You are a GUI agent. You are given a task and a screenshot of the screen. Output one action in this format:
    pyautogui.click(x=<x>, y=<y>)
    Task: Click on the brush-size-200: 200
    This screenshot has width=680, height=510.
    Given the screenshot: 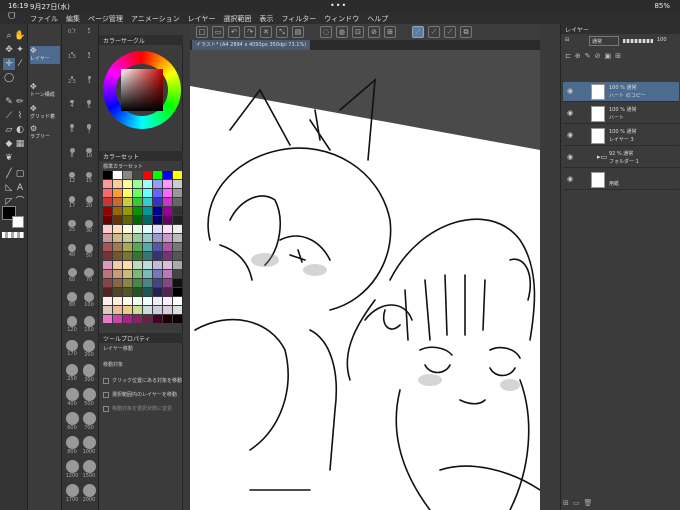 What is the action you would take?
    pyautogui.click(x=89, y=349)
    